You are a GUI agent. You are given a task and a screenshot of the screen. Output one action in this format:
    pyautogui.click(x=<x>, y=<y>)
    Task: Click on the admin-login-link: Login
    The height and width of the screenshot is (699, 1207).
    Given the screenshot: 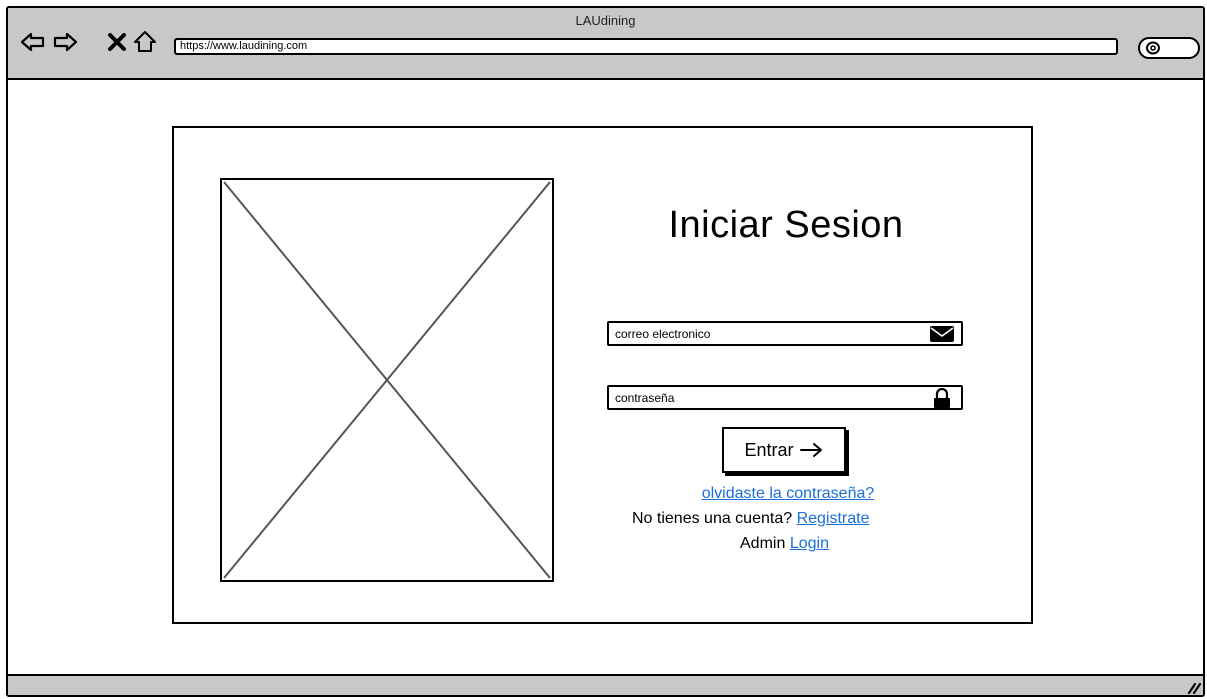 What is the action you would take?
    pyautogui.click(x=809, y=543)
    